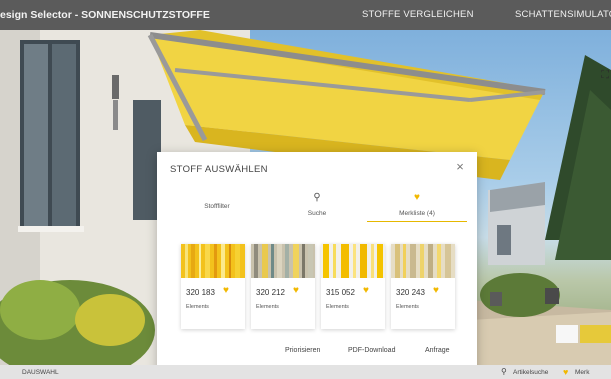 The image size is (611, 379). What do you see at coordinates (40, 372) in the screenshot?
I see `selection-label: DAUSWAHL` at bounding box center [40, 372].